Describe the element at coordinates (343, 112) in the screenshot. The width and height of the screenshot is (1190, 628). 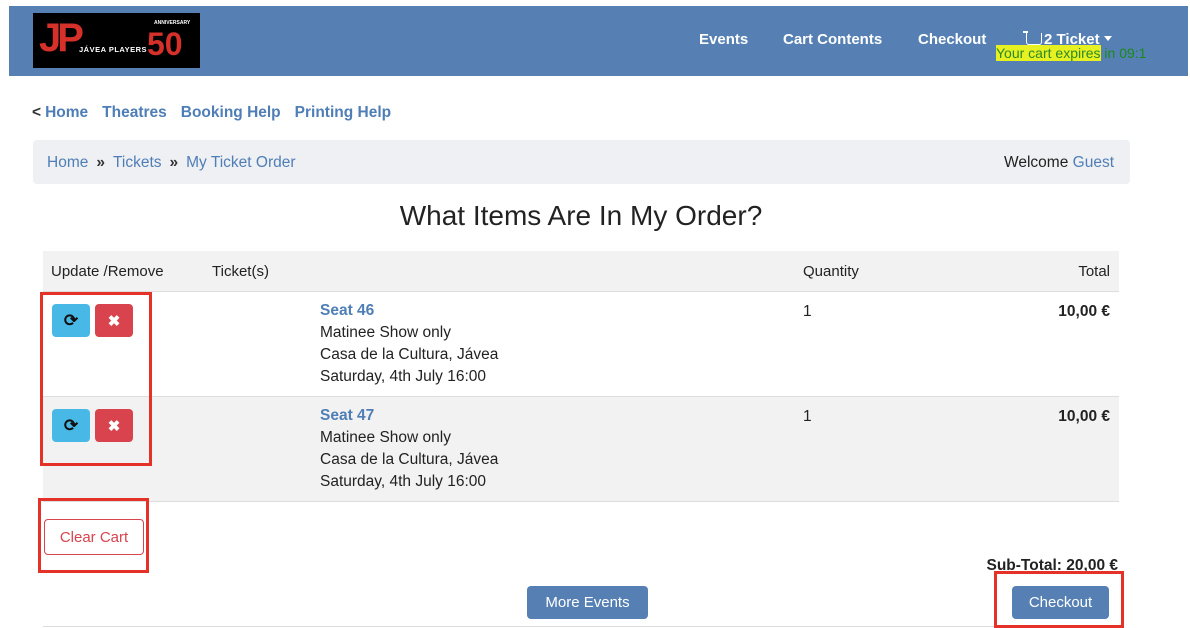
I see `topnav-printing-help-link: Printing Help` at that location.